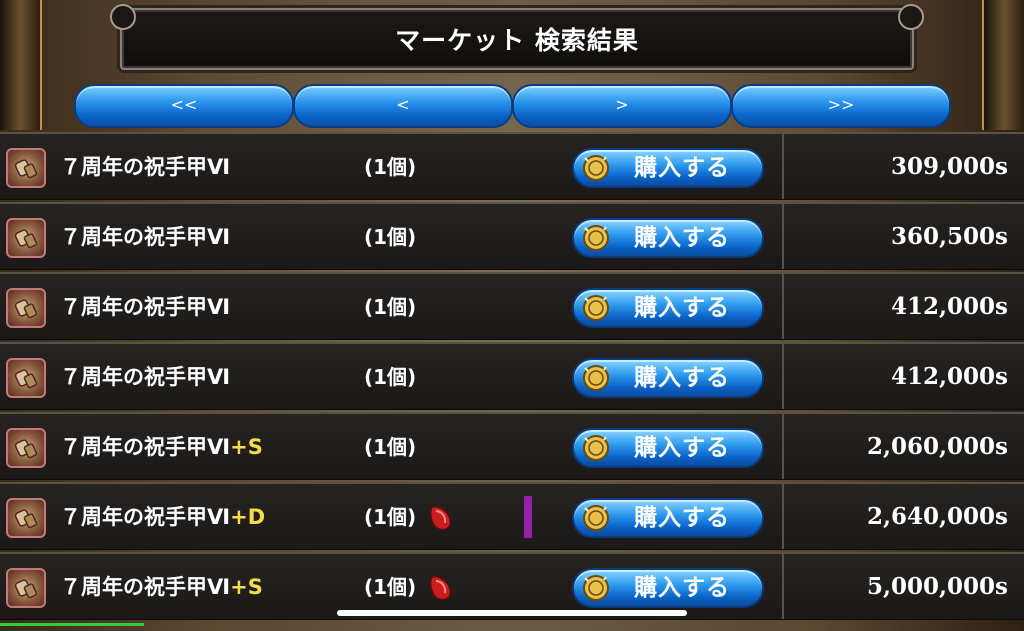 The width and height of the screenshot is (1024, 631). I want to click on table-row: ７周年の祝手甲Ⅵ+S (1個) 購入する 2,060,000s, so click(512, 446).